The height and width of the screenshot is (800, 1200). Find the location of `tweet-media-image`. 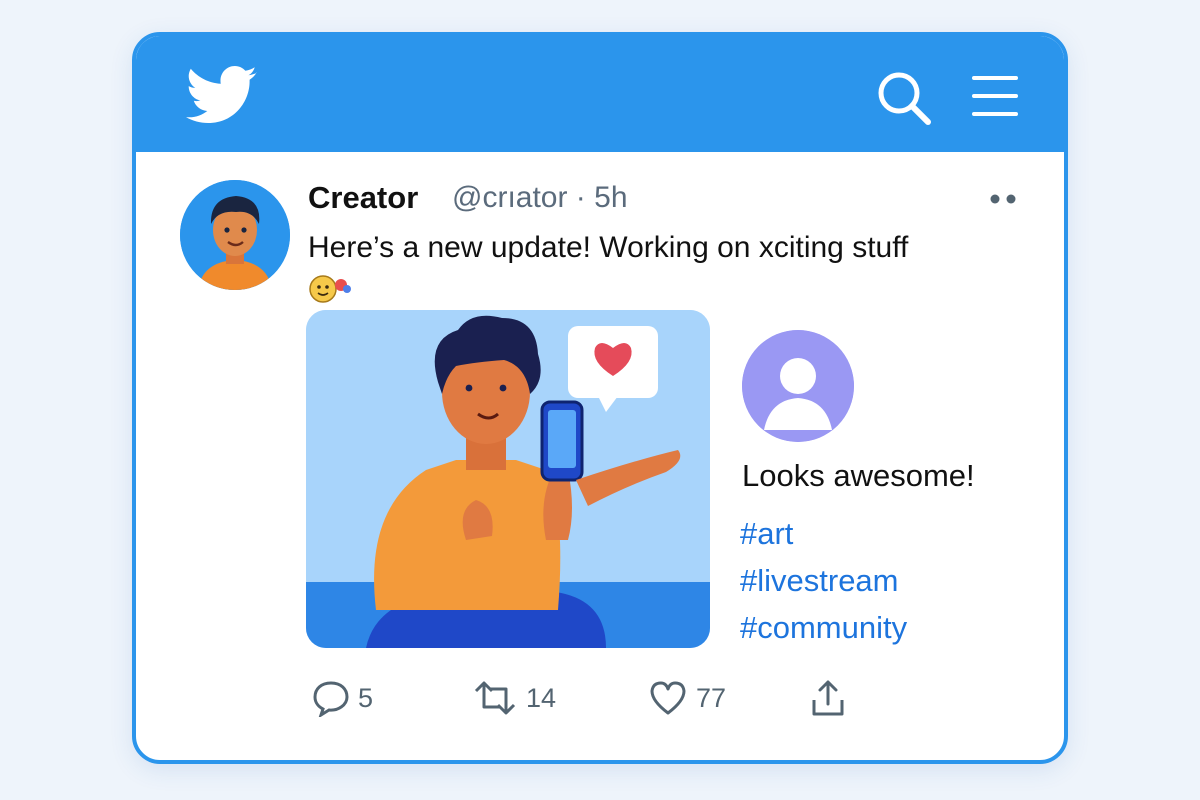

tweet-media-image is located at coordinates (508, 479).